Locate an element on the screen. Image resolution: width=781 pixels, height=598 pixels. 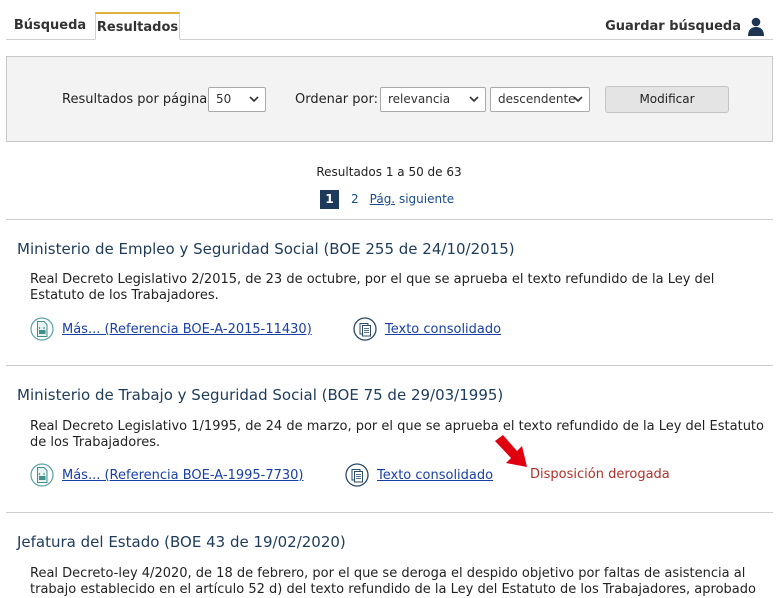
result-more-link-text: Más... (Referencia BOE-A-2015-11430) is located at coordinates (187, 329).